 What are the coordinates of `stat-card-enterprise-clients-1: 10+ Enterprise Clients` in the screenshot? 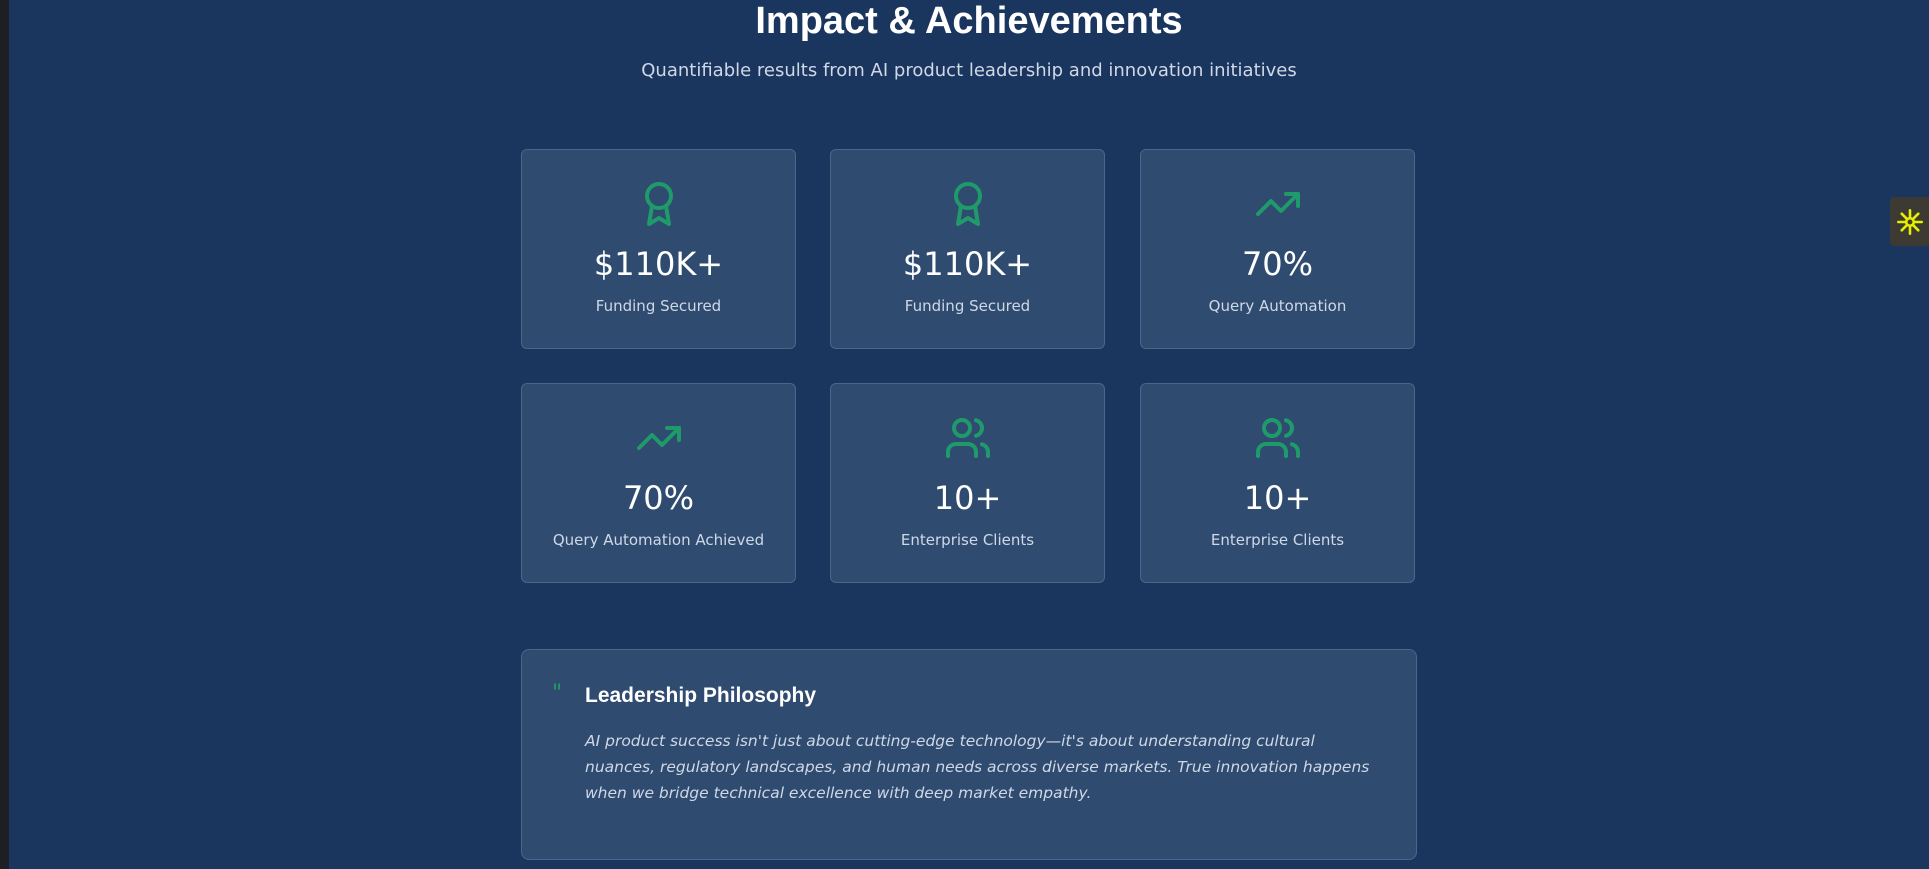 It's located at (967, 483).